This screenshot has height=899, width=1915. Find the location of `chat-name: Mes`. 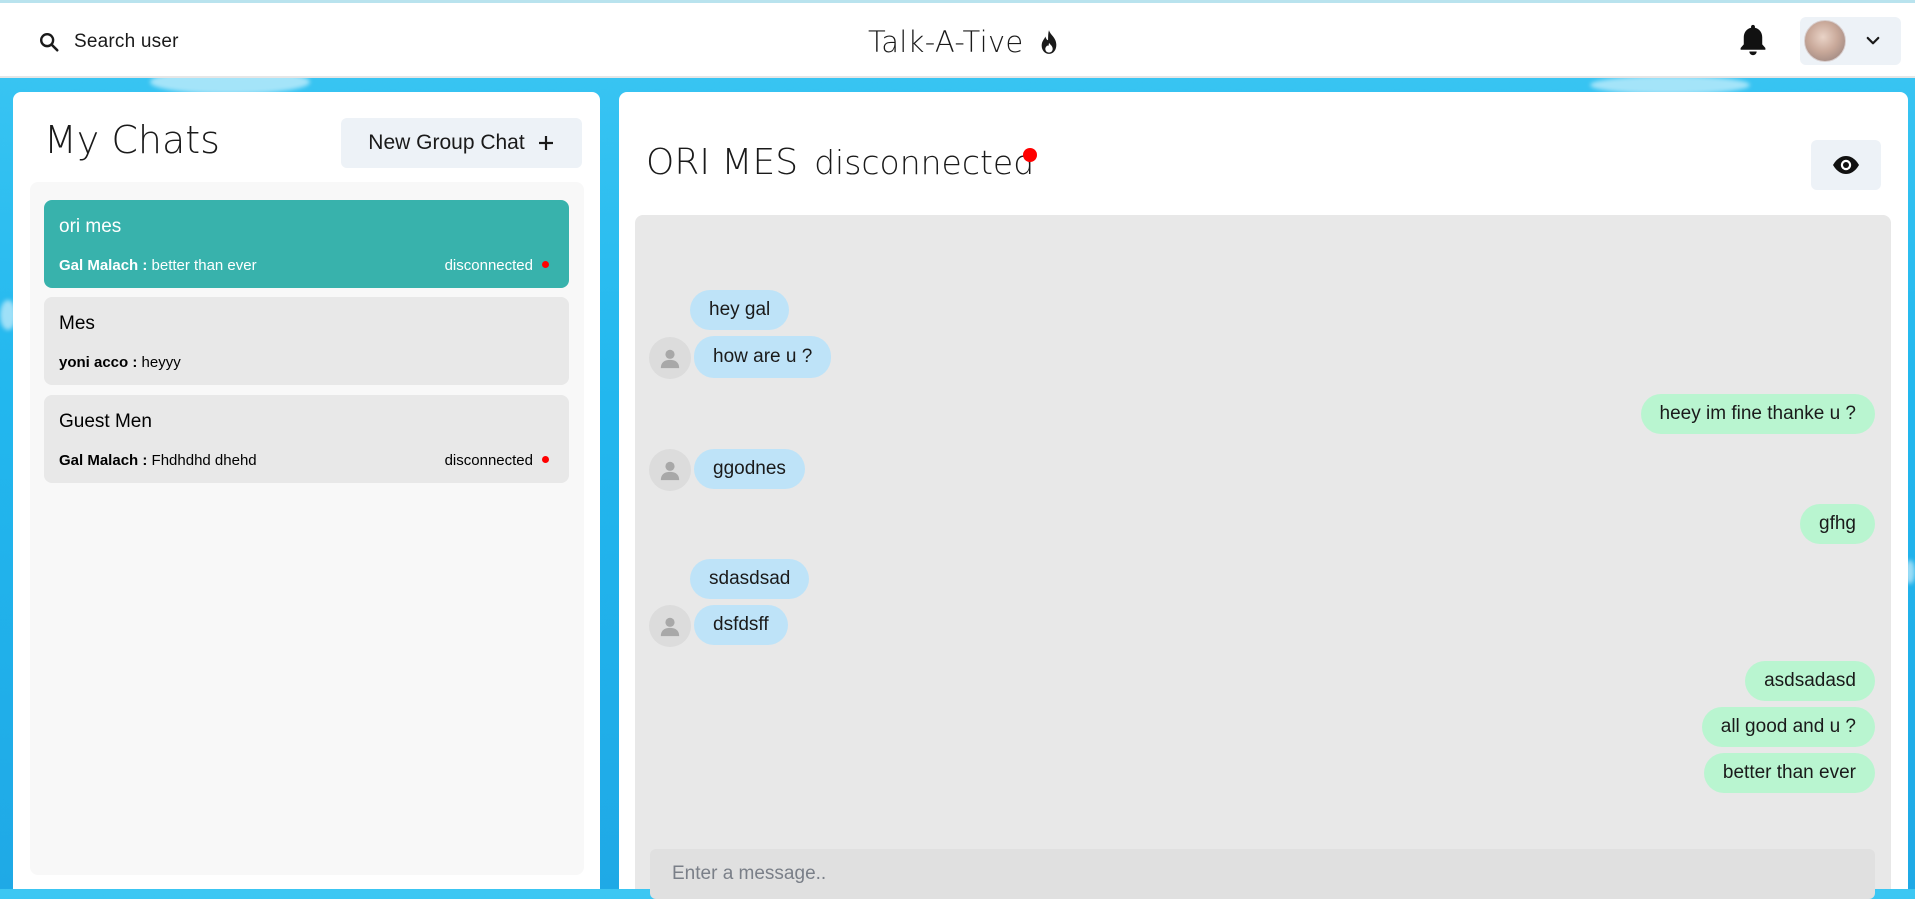

chat-name: Mes is located at coordinates (77, 323).